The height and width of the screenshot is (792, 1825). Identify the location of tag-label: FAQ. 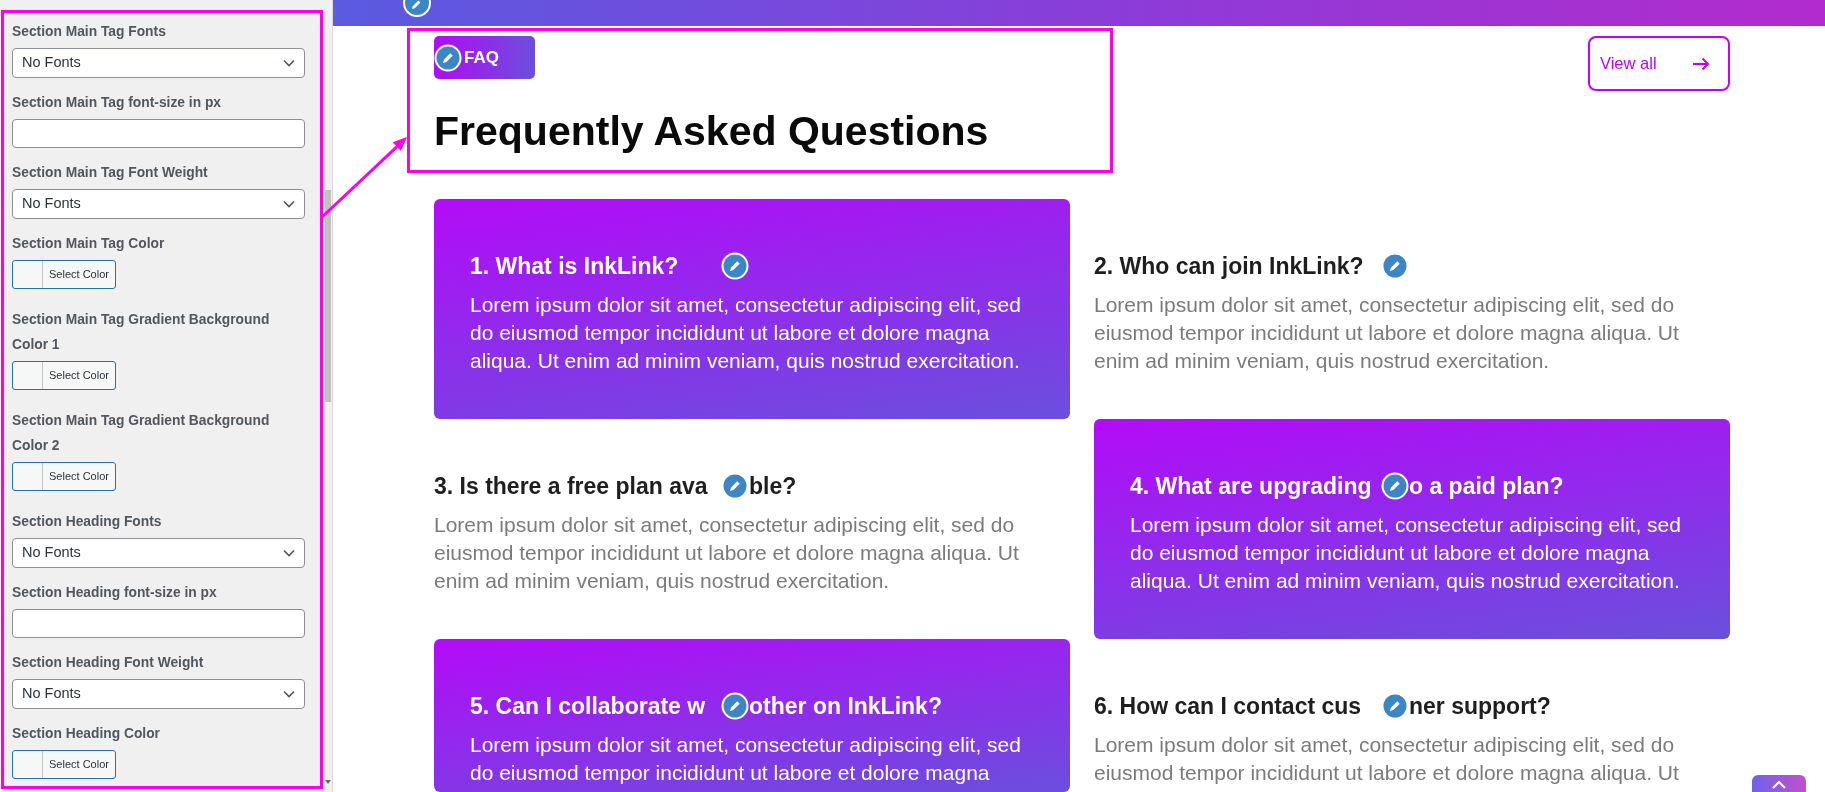
(481, 57).